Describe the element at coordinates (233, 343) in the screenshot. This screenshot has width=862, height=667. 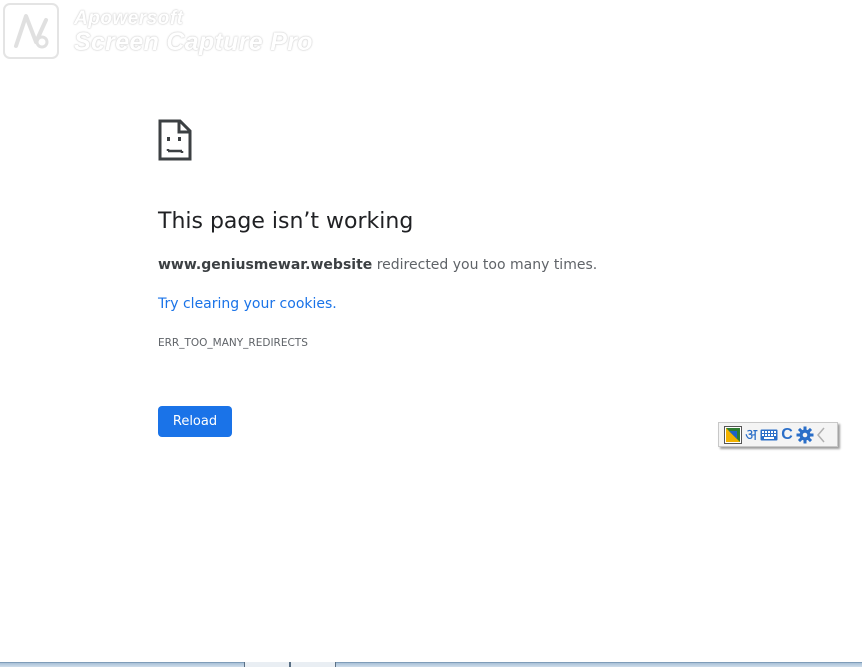
I see `error-code: ERR_TOO_MANY_REDIRECTS` at that location.